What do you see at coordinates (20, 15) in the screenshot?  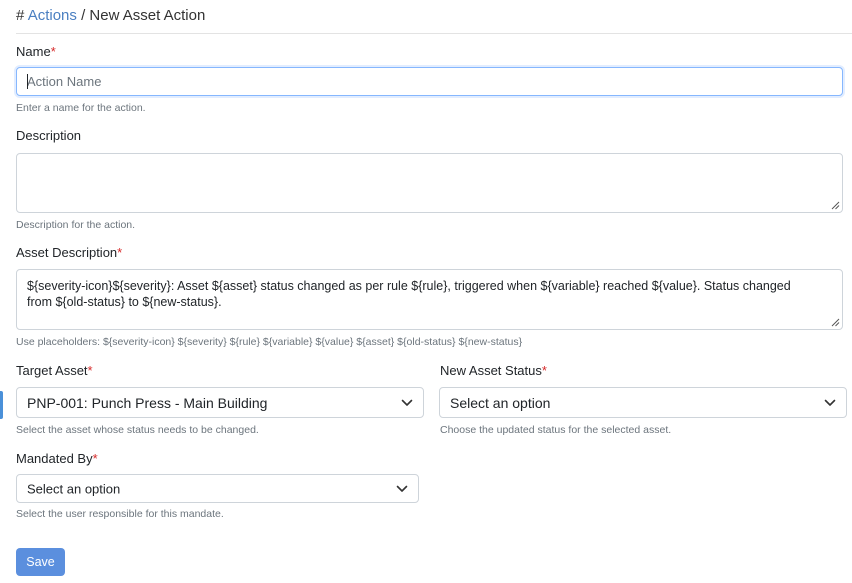 I see `breadcrumb-hash: #` at bounding box center [20, 15].